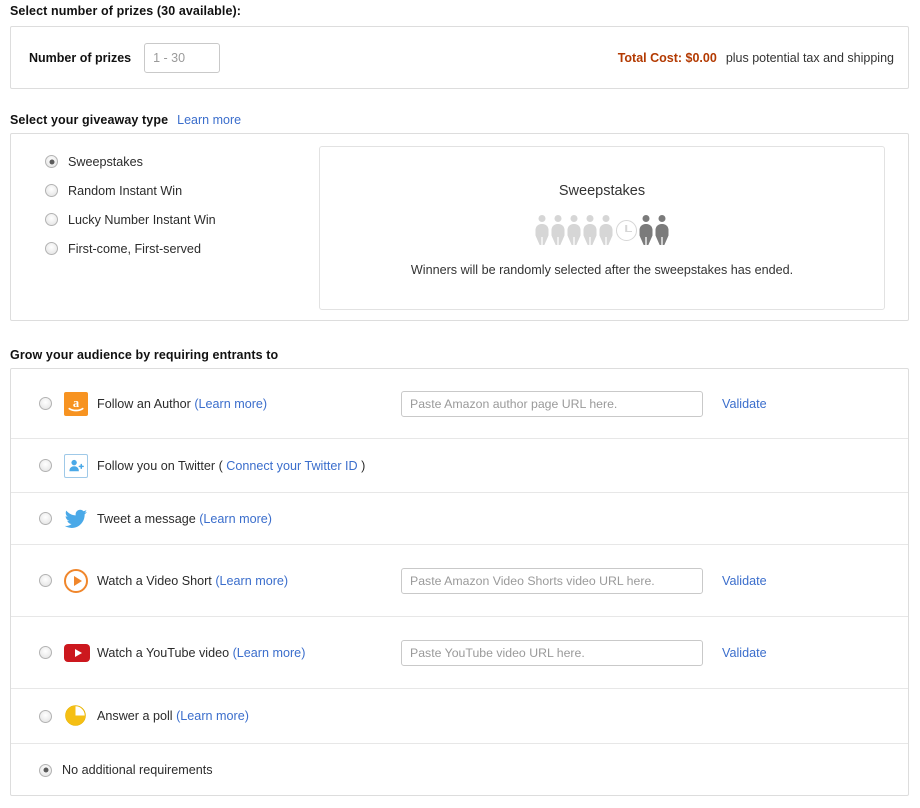  What do you see at coordinates (193, 580) in the screenshot?
I see `requirement-label: Watch a Video Short (Learn more)` at bounding box center [193, 580].